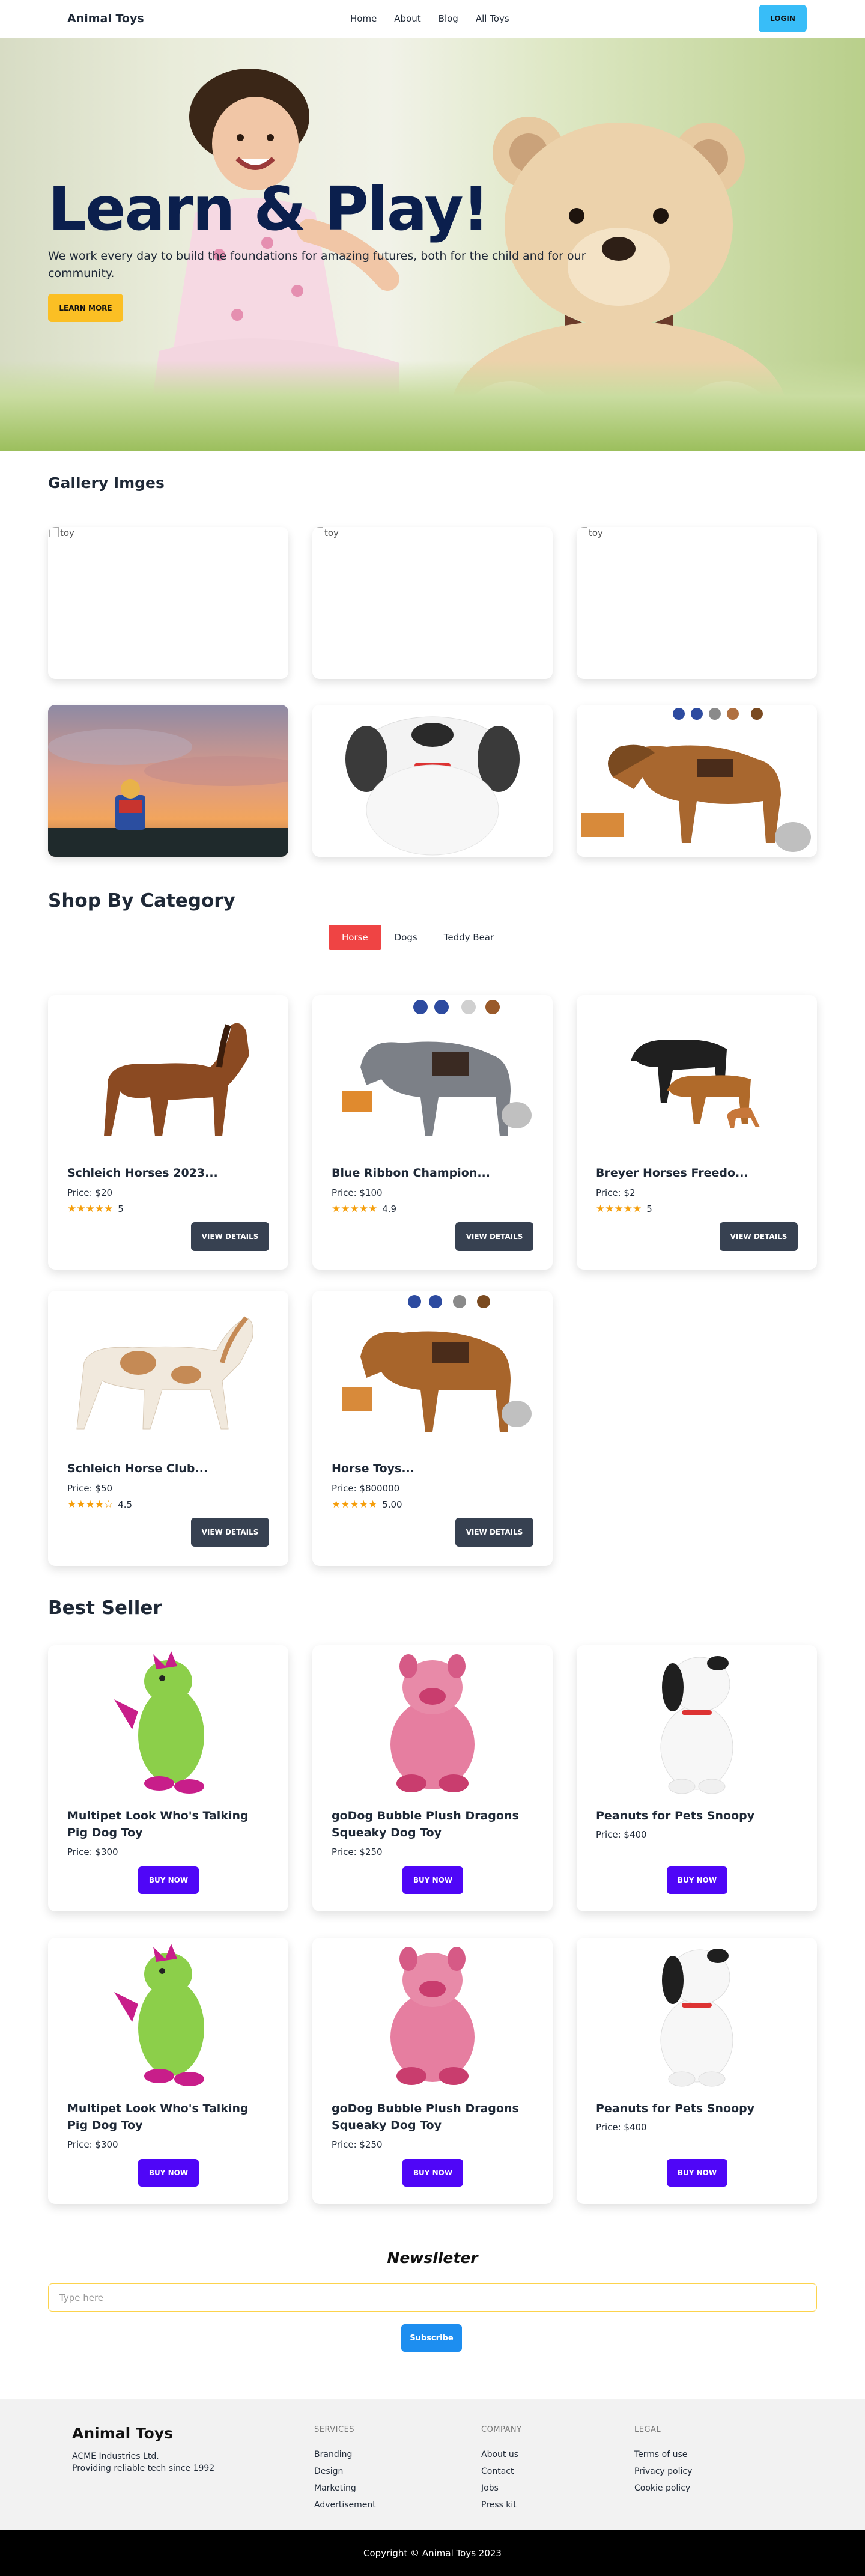 The height and width of the screenshot is (2576, 865). What do you see at coordinates (431, 2338) in the screenshot?
I see `subscribe-button: Subscribe` at bounding box center [431, 2338].